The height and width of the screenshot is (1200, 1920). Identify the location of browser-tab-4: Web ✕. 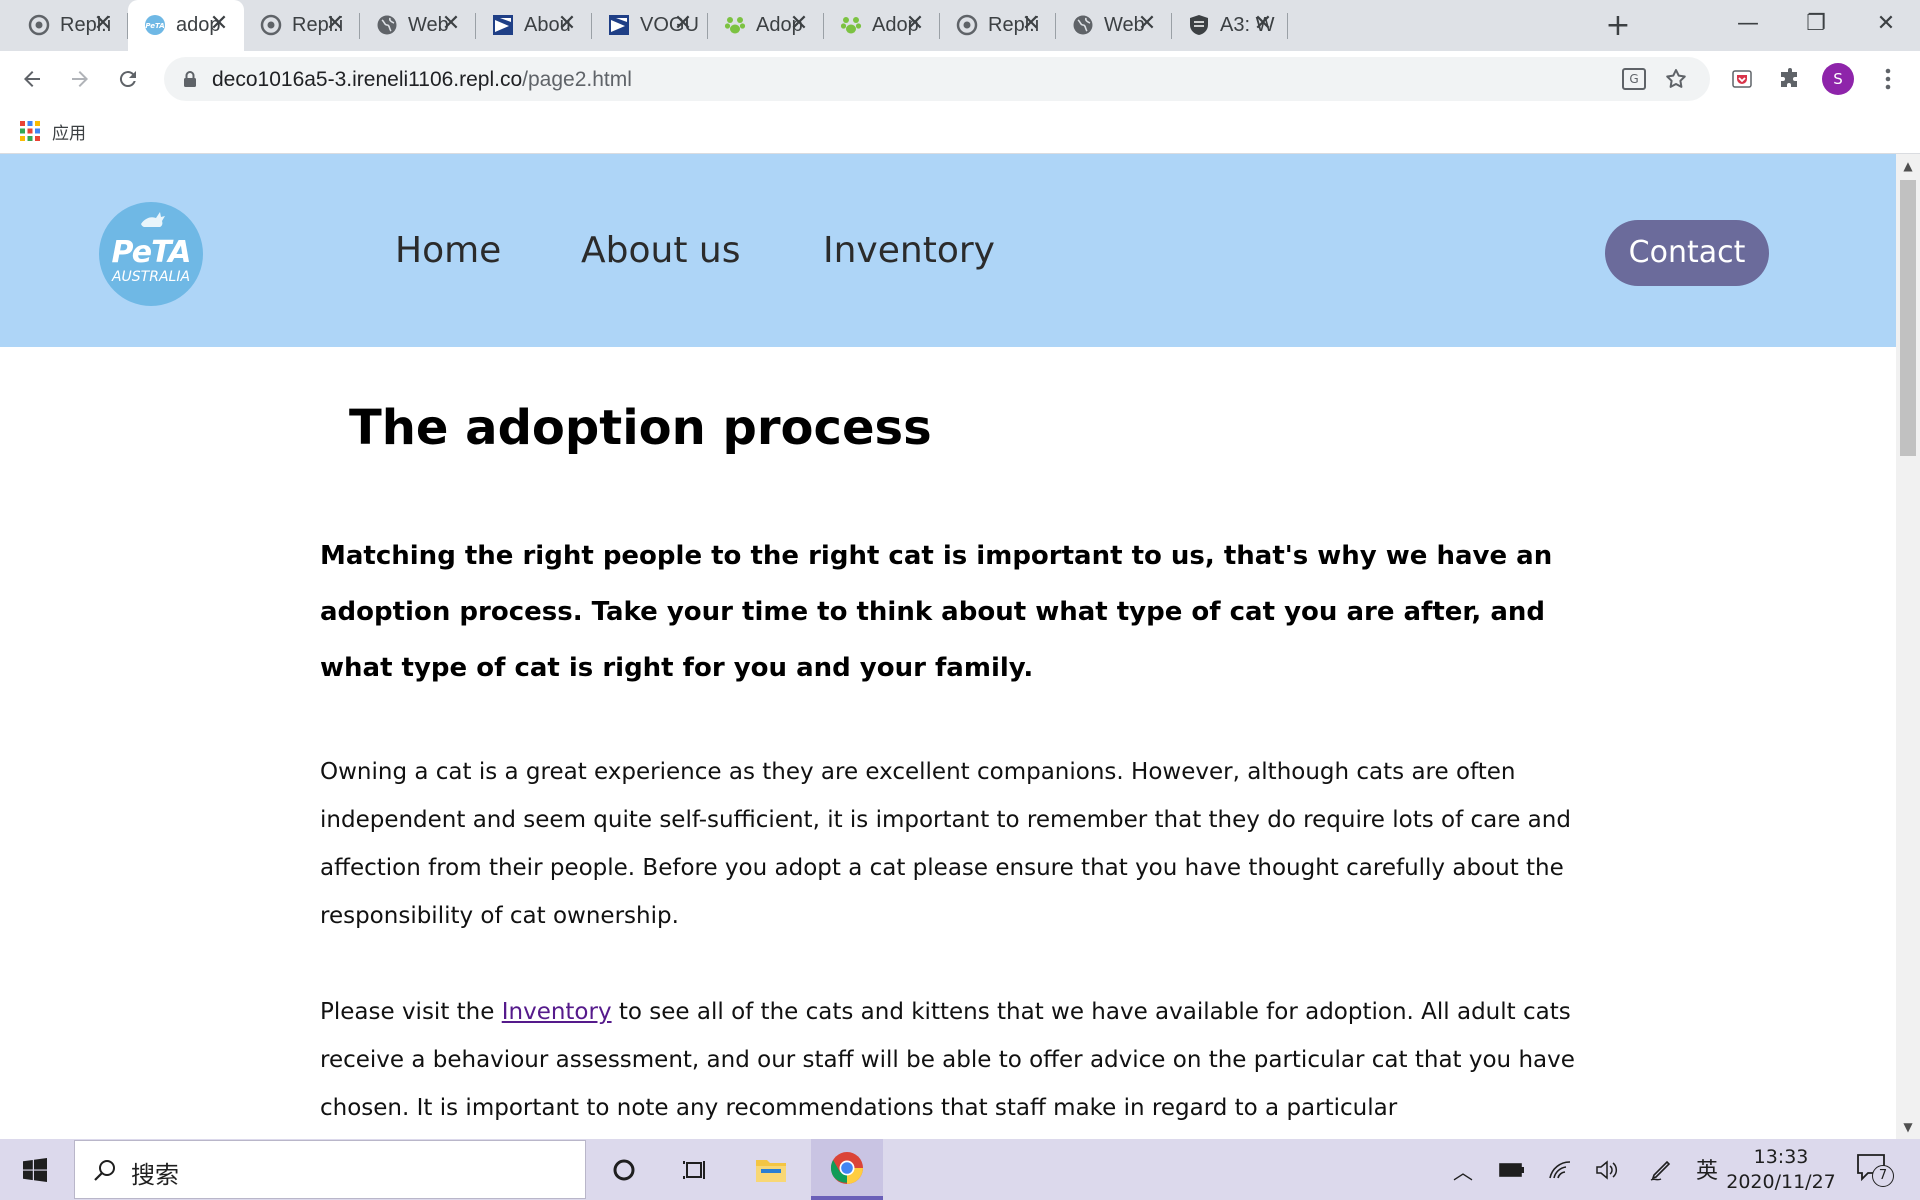
(418, 25).